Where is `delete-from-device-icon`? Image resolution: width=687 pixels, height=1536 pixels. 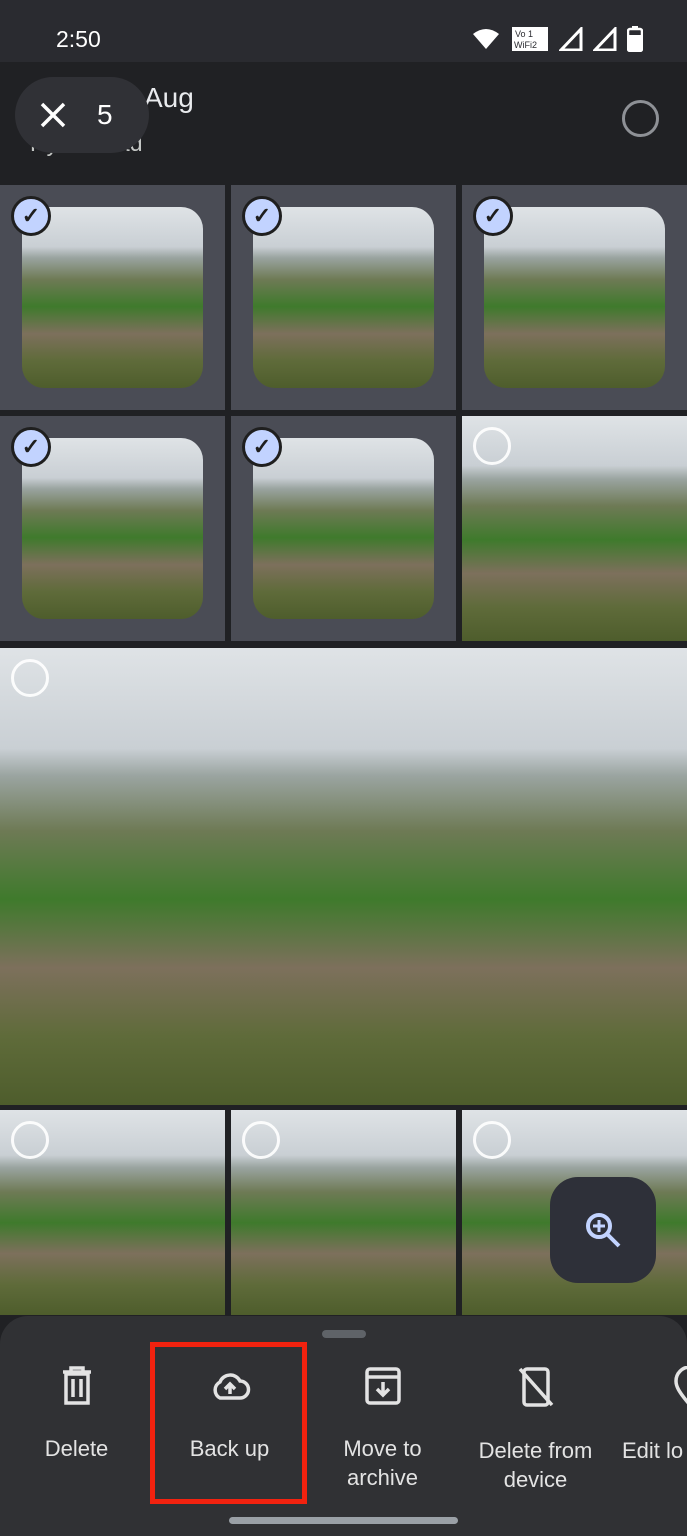 delete-from-device-icon is located at coordinates (535, 1387).